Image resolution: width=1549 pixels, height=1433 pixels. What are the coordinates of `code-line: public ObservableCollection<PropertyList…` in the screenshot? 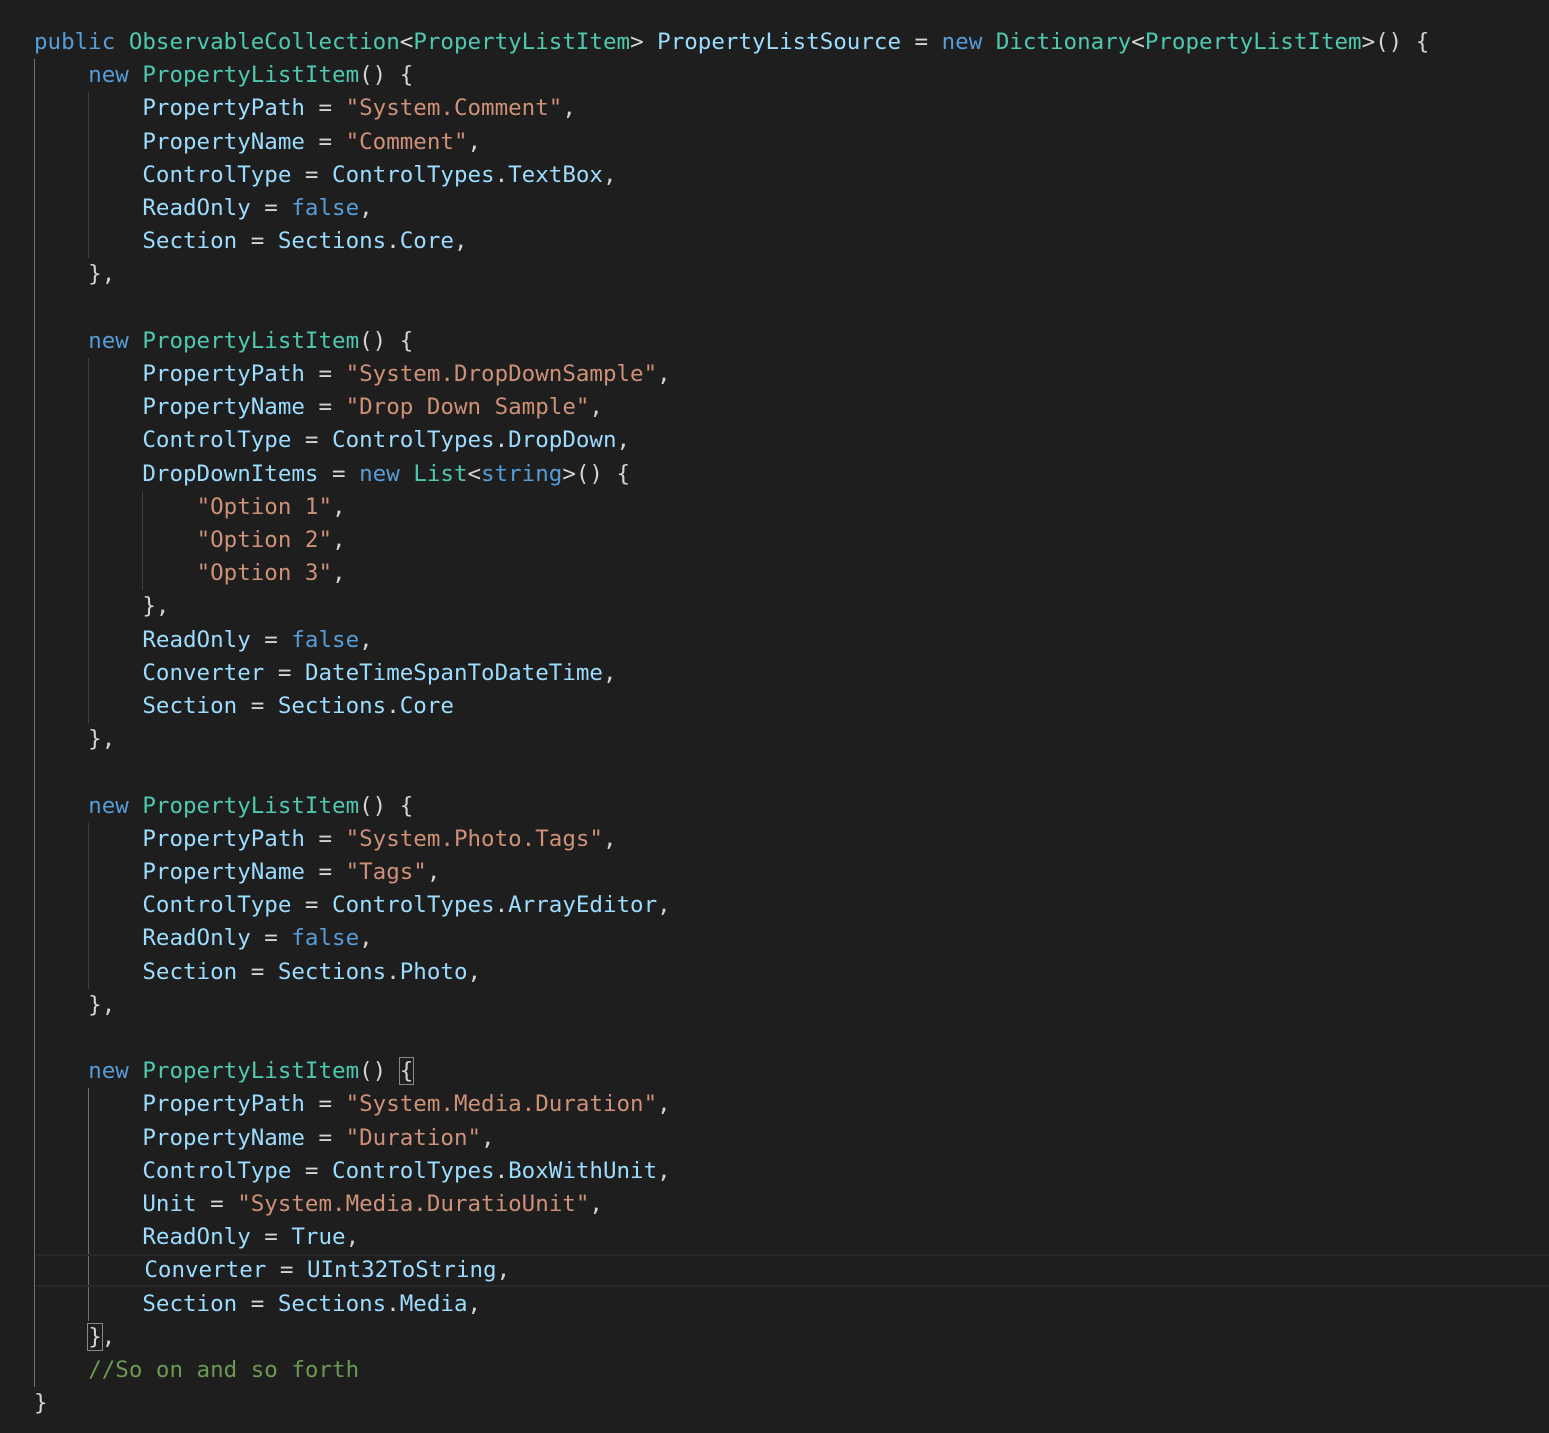 It's located at (791, 42).